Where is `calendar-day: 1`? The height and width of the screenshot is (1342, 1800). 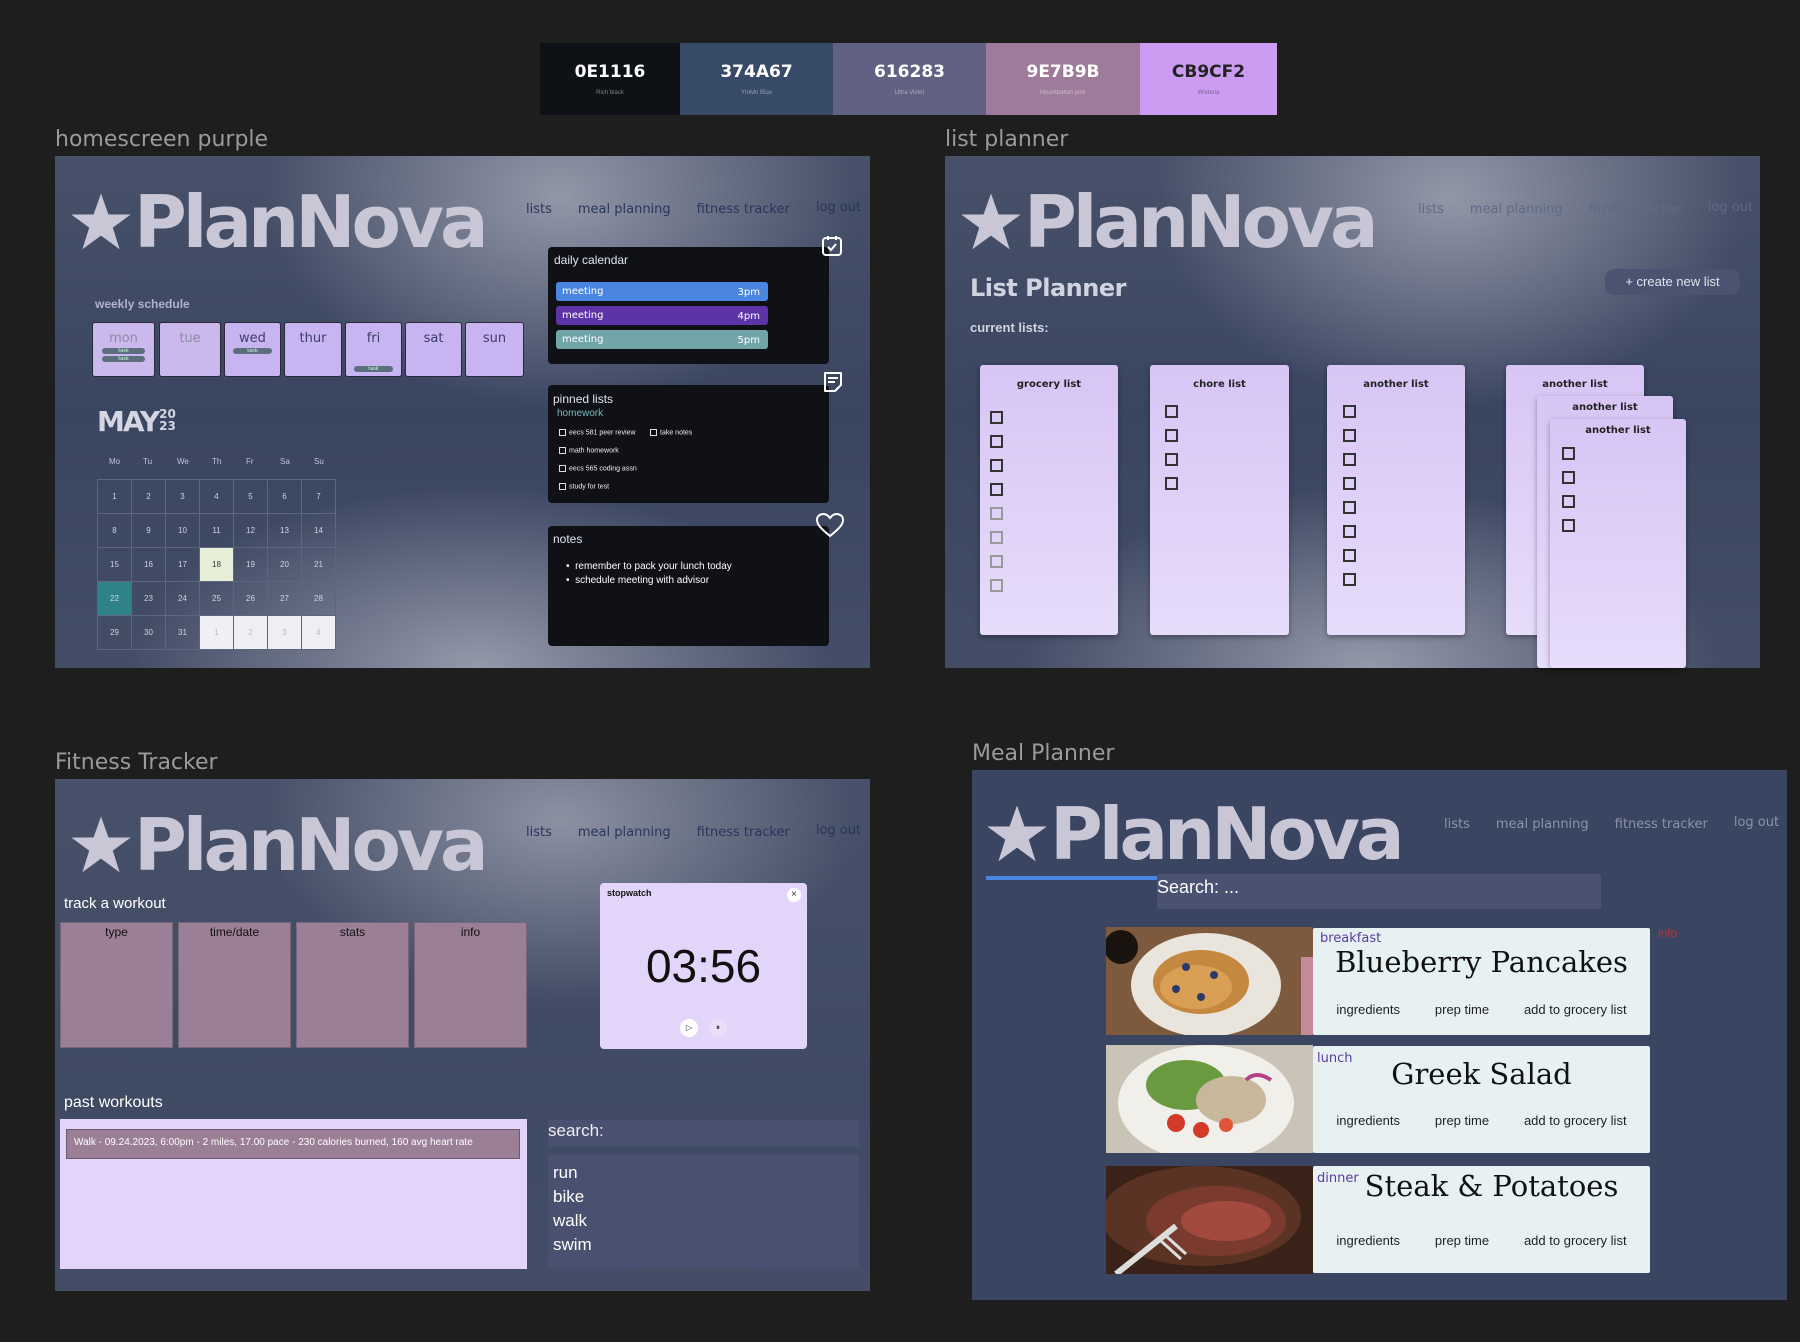 calendar-day: 1 is located at coordinates (114, 496).